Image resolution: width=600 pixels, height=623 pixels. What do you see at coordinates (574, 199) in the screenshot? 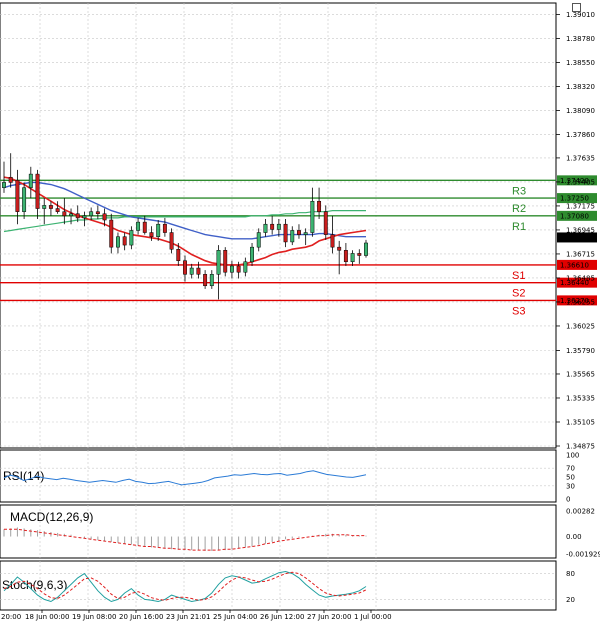
I see `level-price-label: 1.37250` at bounding box center [574, 199].